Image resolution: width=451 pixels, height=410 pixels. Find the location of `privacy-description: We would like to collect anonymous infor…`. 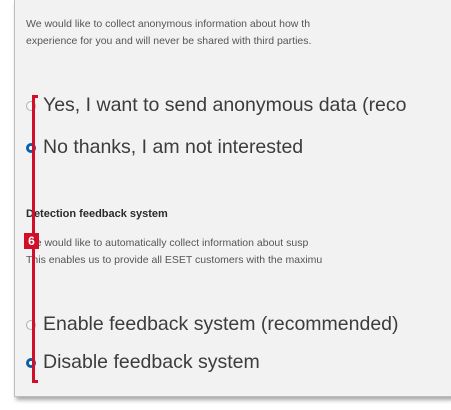

privacy-description: We would like to collect anonymous infor… is located at coordinates (238, 33).